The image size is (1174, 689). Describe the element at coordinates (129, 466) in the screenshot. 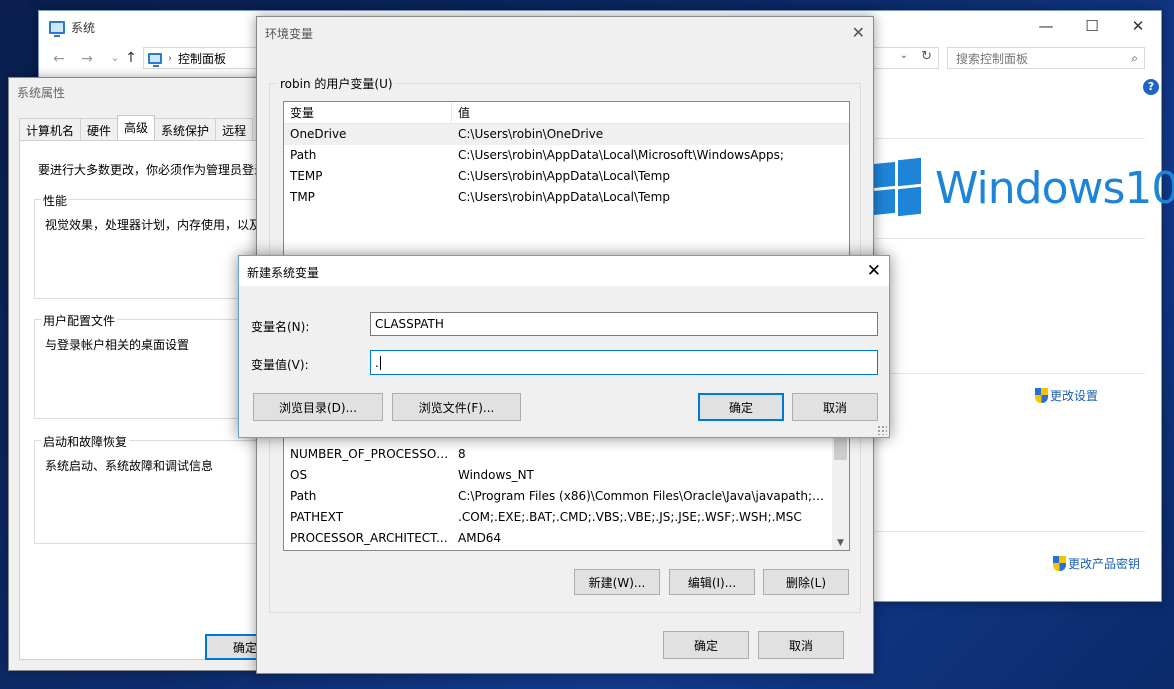

I see `startup-recovery-description: 系统启动、系统故障和调试信息` at that location.